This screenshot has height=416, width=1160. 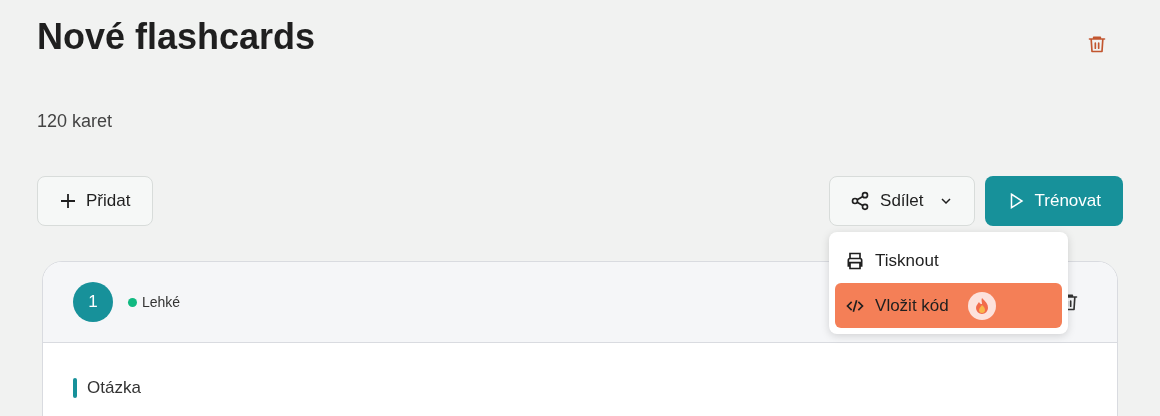 I want to click on share-icon, so click(x=860, y=201).